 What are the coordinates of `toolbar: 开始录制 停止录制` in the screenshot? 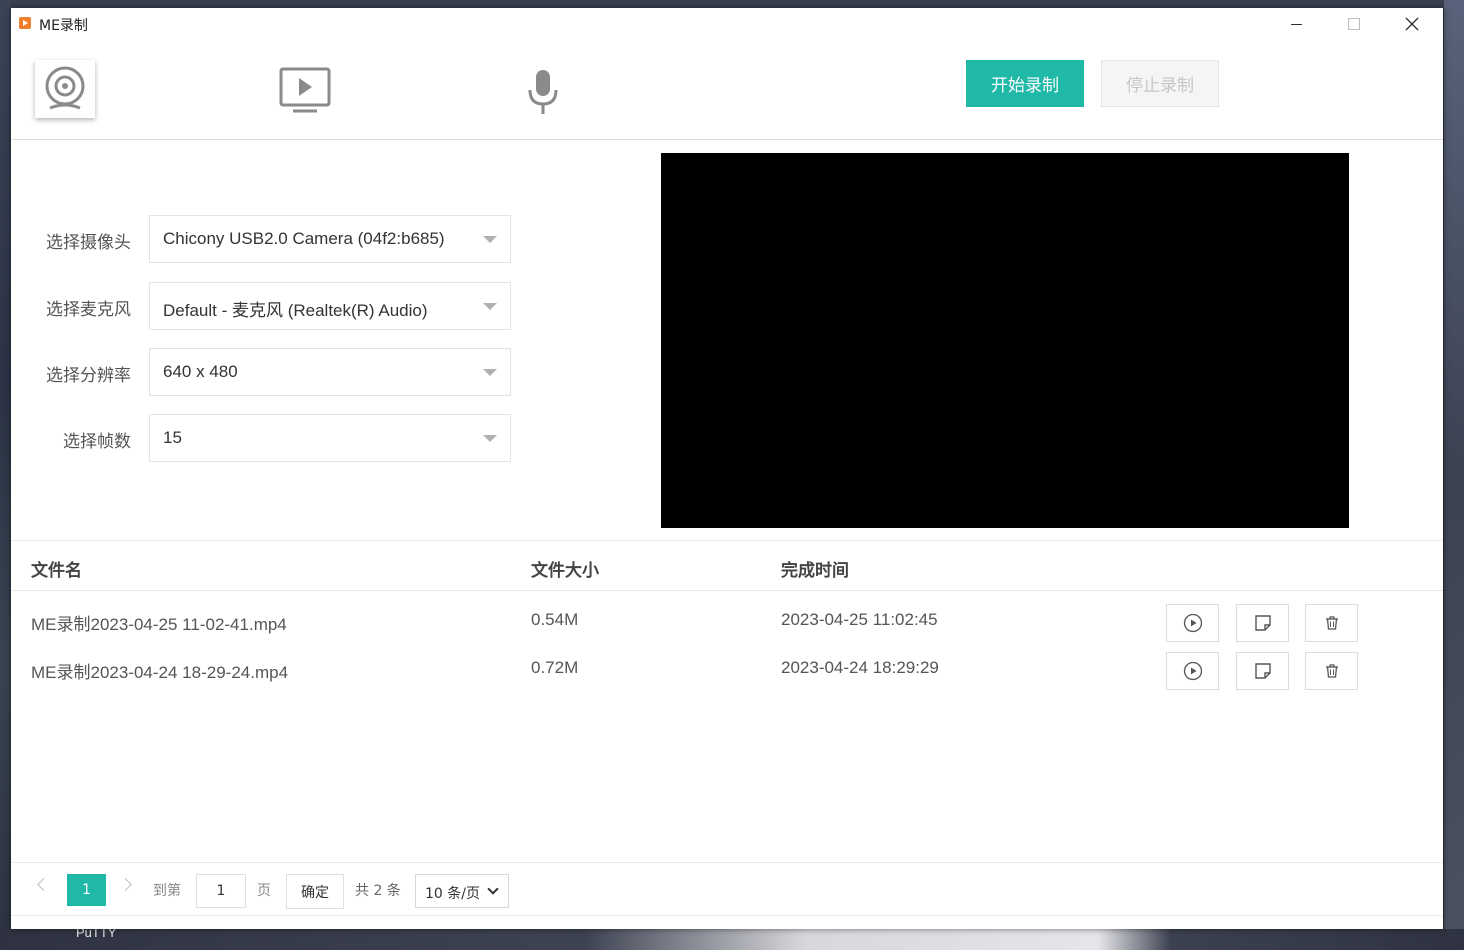 It's located at (727, 90).